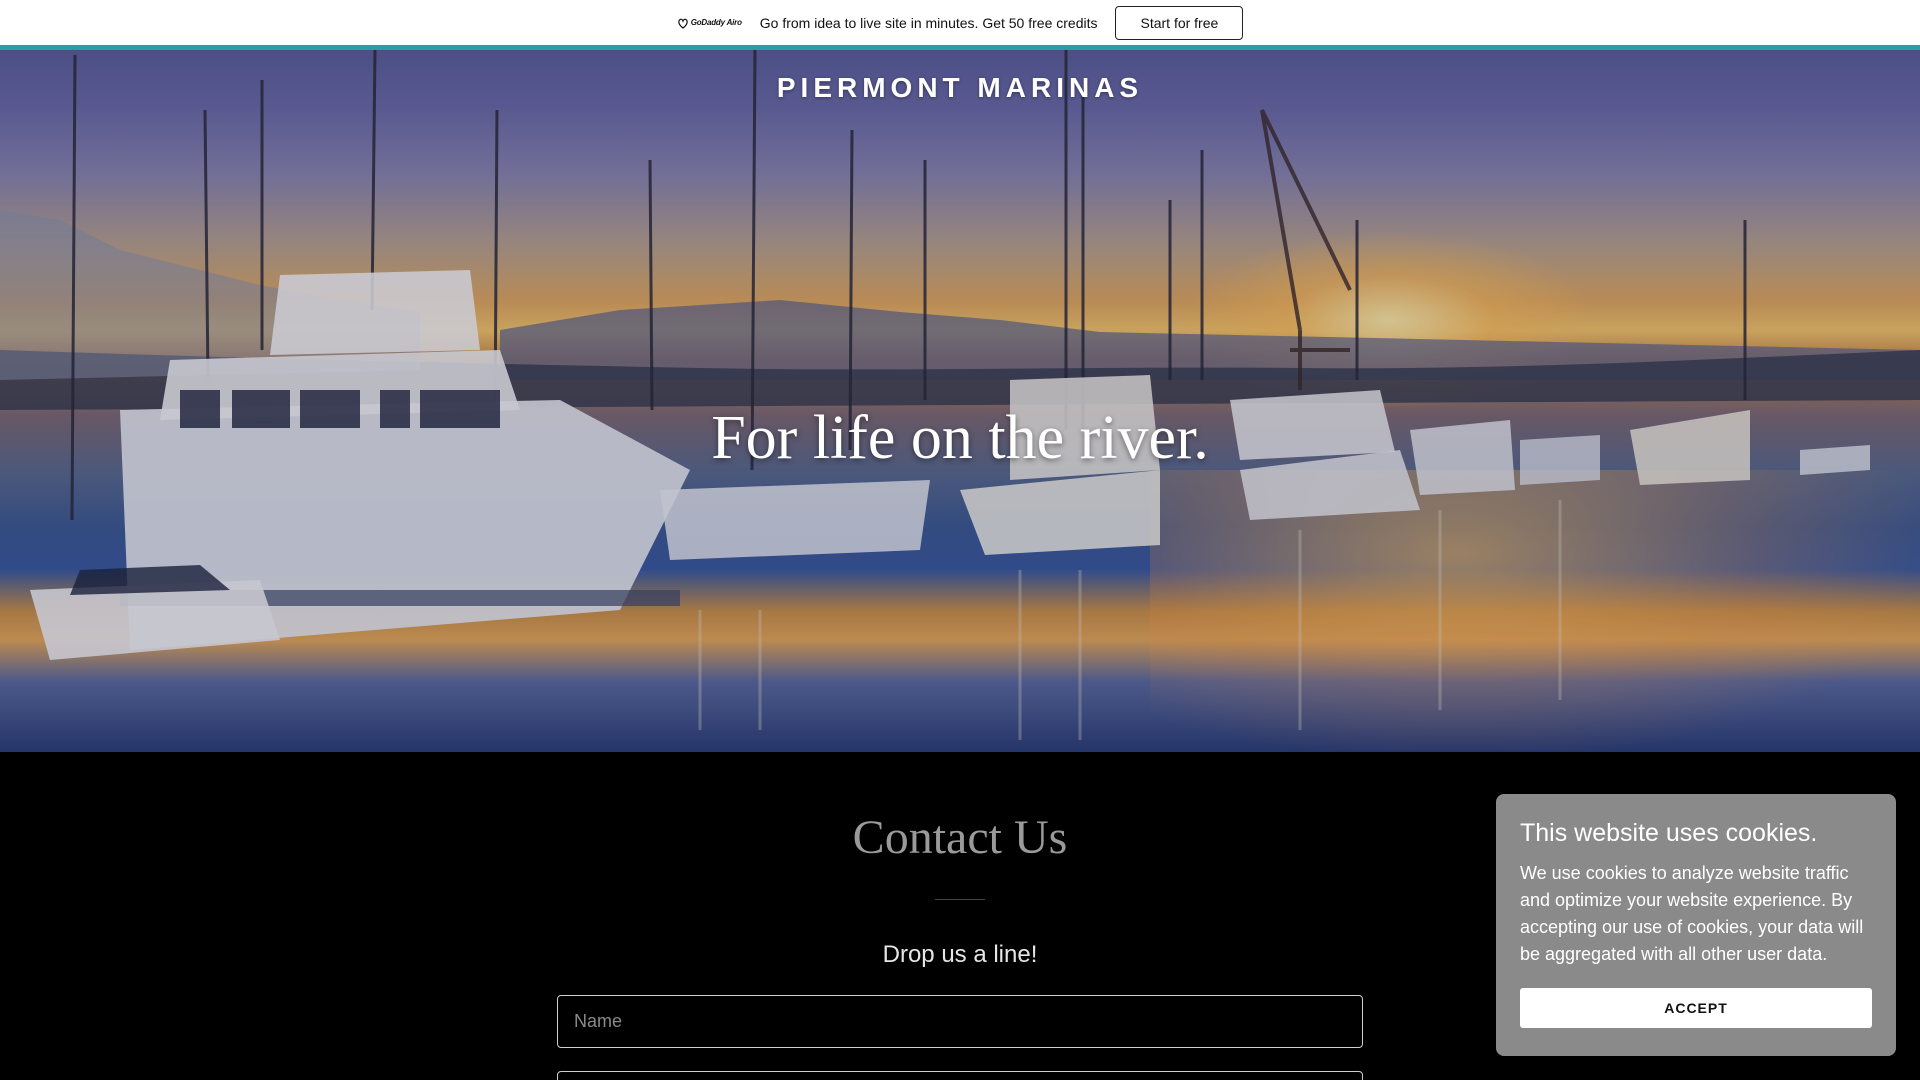  I want to click on cookie-title: This website uses cookies., so click(1669, 833).